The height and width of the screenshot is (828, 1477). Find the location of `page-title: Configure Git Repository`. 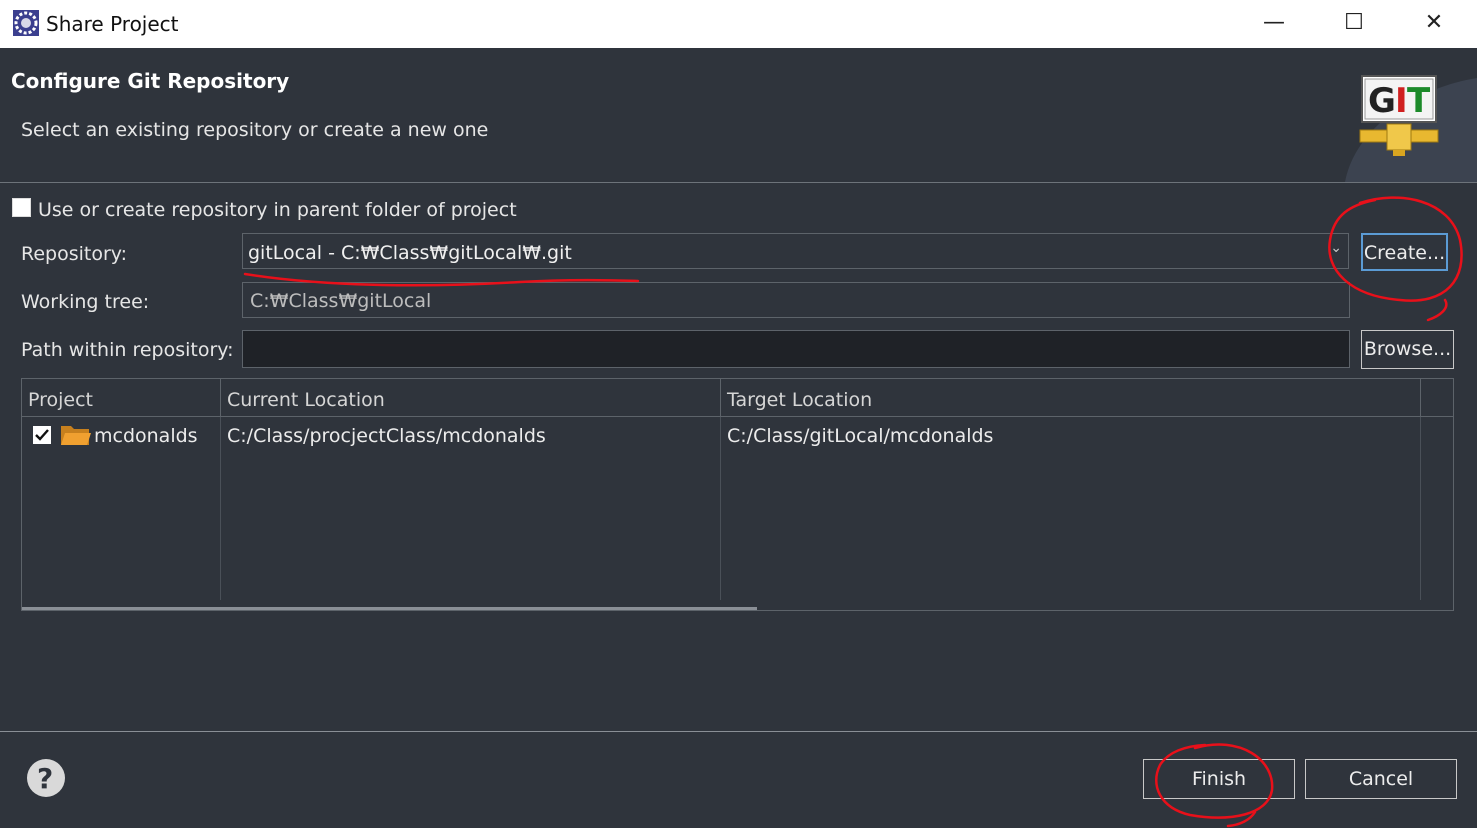

page-title: Configure Git Repository is located at coordinates (150, 81).